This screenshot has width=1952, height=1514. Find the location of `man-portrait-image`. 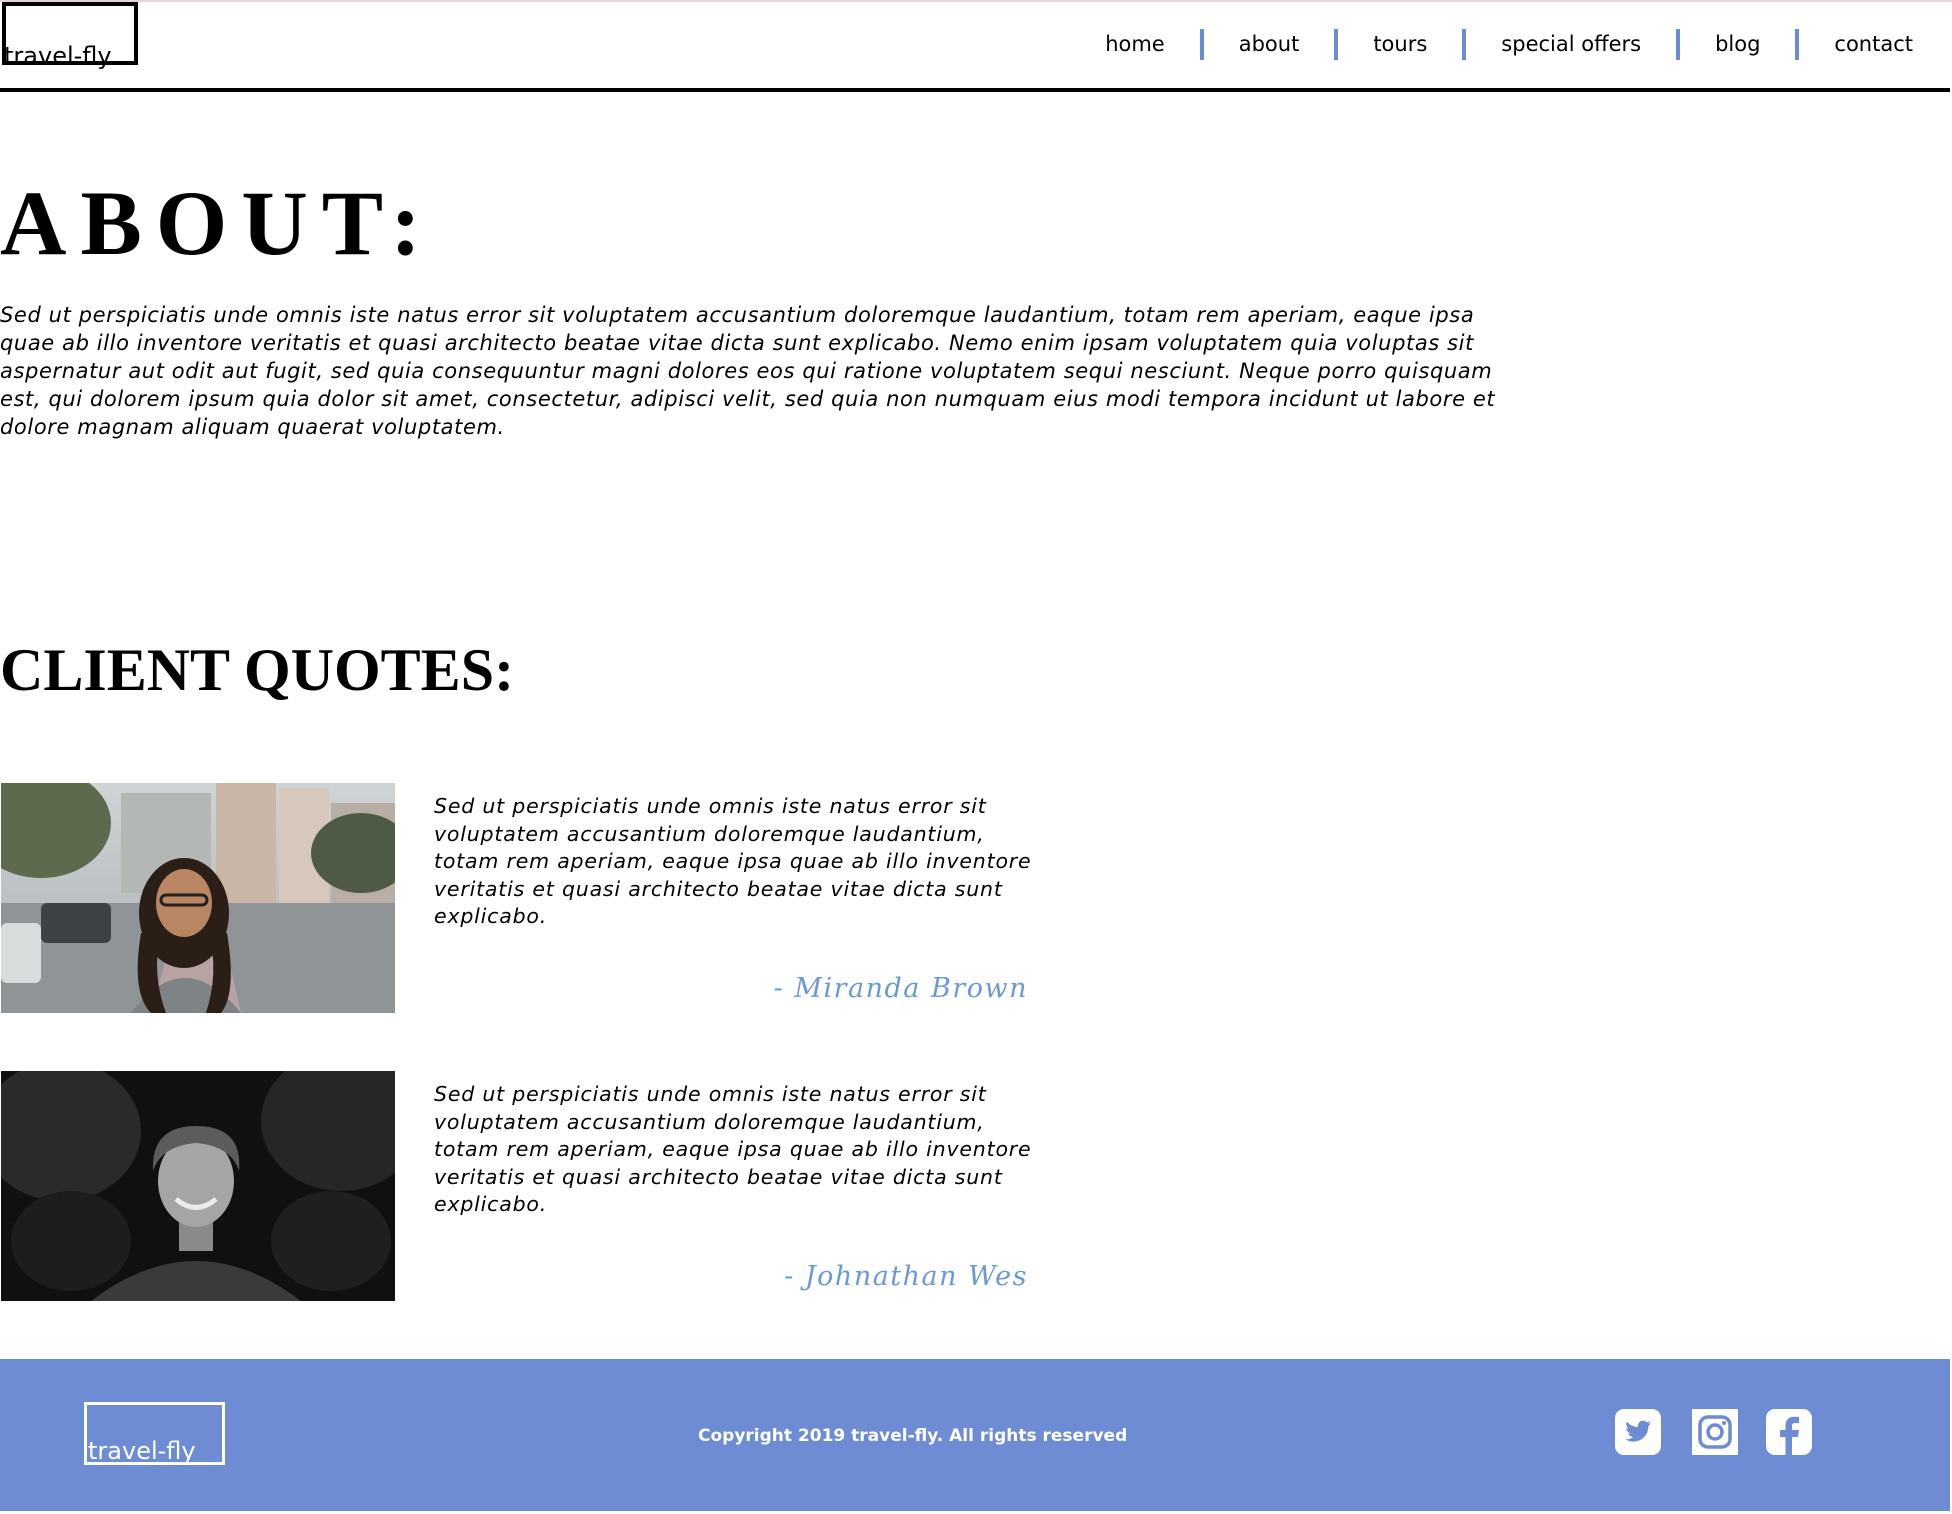

man-portrait-image is located at coordinates (198, 1186).